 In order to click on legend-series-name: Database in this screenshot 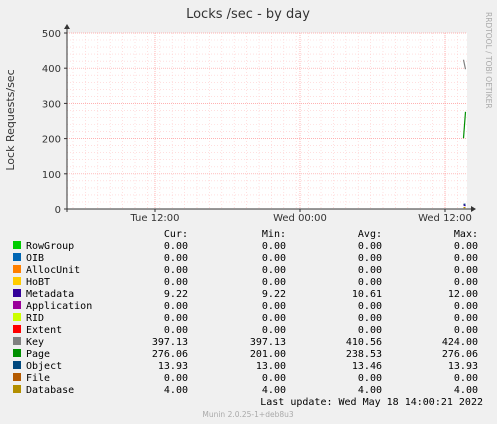, I will do `click(50, 390)`.